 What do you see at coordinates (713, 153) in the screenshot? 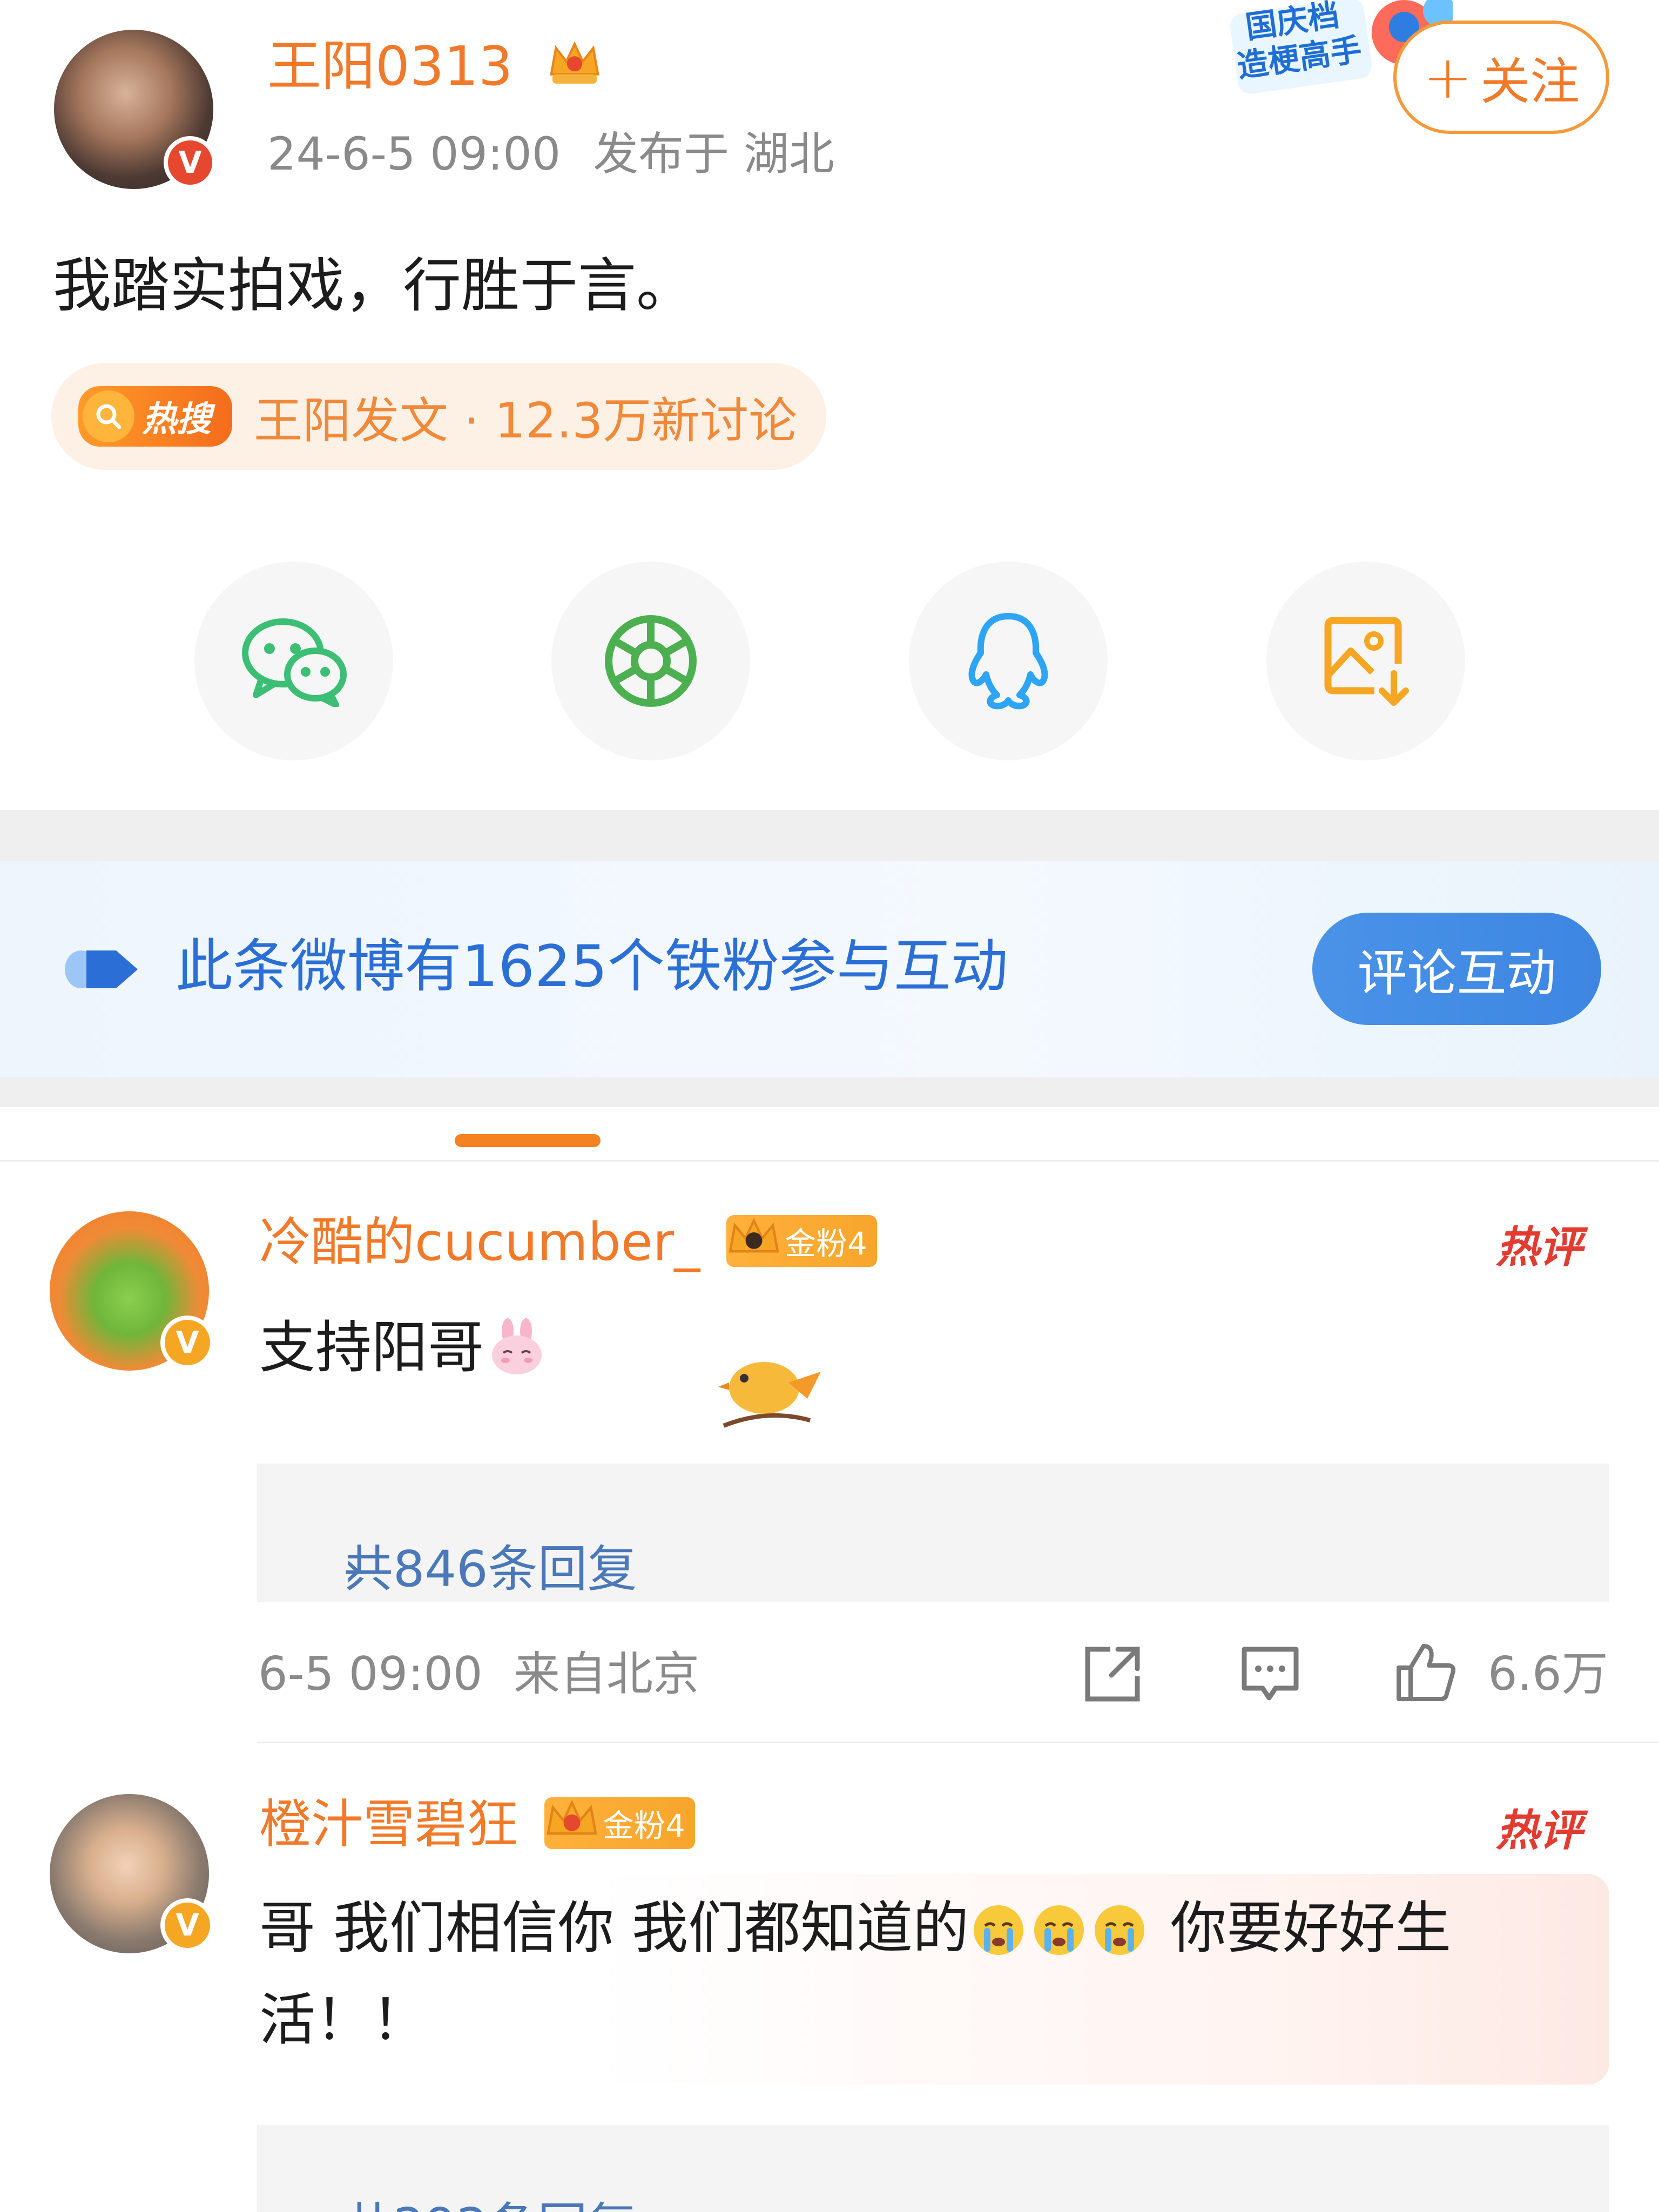
I see `post-location: 发布于 湖北` at bounding box center [713, 153].